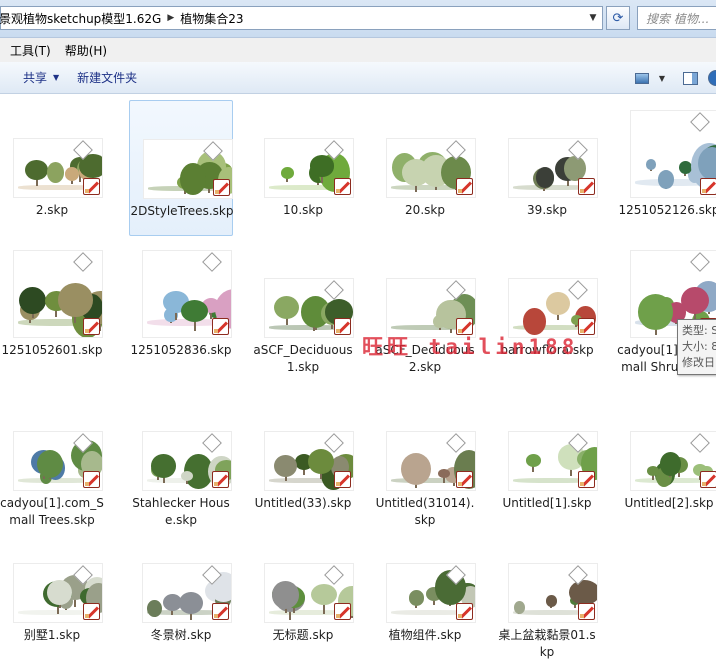  I want to click on file-name-label: 39.skp, so click(547, 210).